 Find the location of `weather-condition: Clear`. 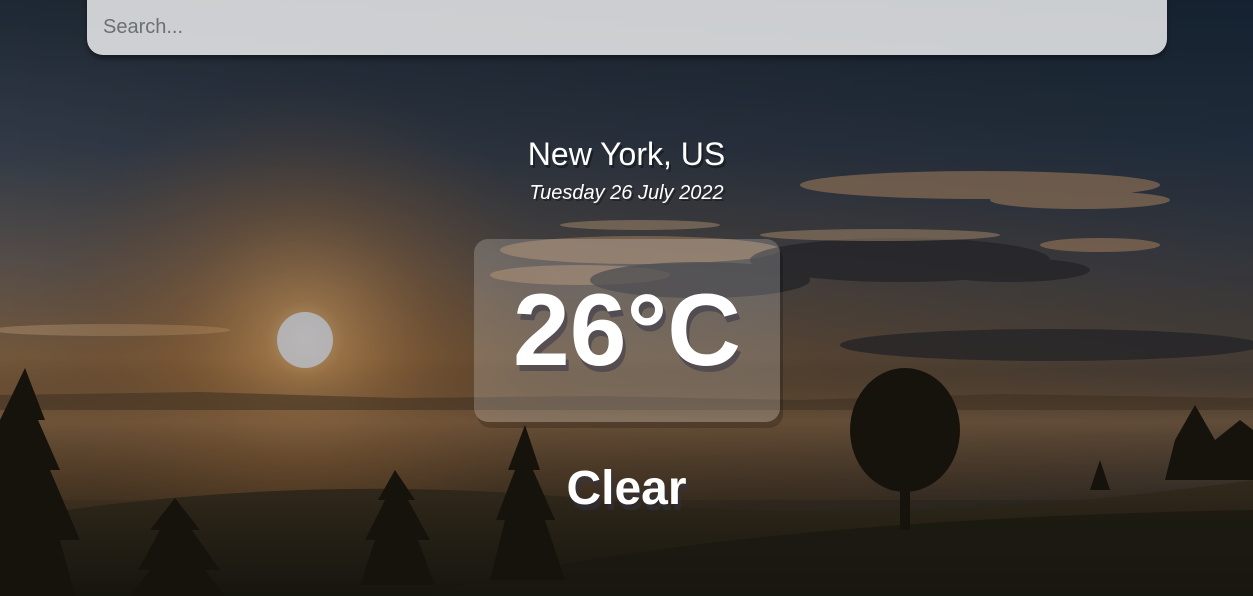

weather-condition: Clear is located at coordinates (626, 488).